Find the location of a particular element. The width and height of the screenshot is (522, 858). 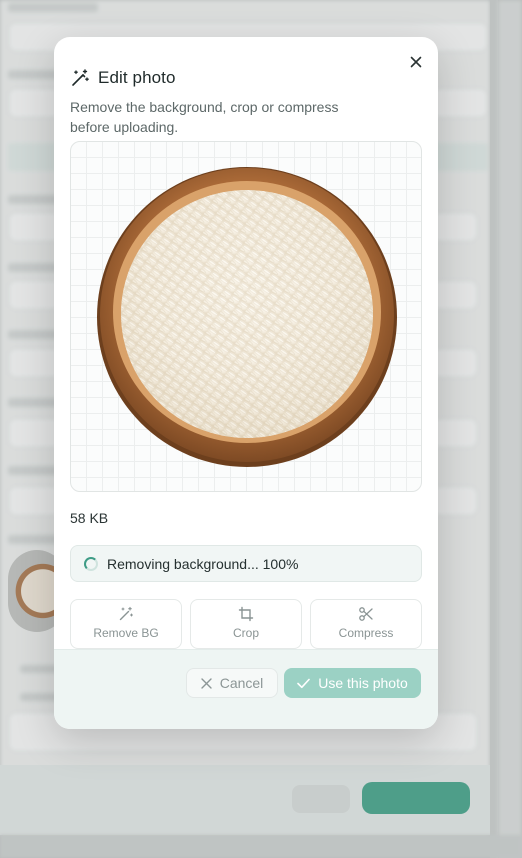

scissors-icon is located at coordinates (366, 614).